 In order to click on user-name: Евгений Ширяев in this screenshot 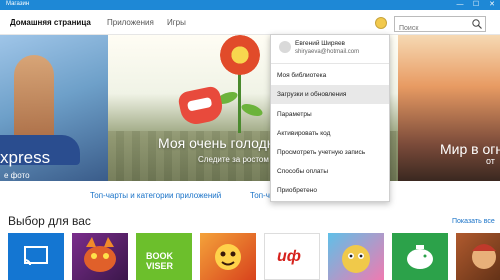, I will do `click(320, 43)`.